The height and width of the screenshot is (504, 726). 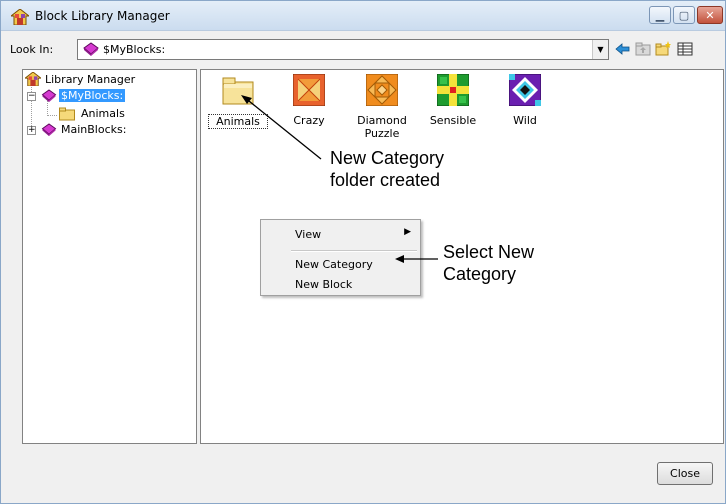 I want to click on look-in-value: $MyBlocks:, so click(x=134, y=49).